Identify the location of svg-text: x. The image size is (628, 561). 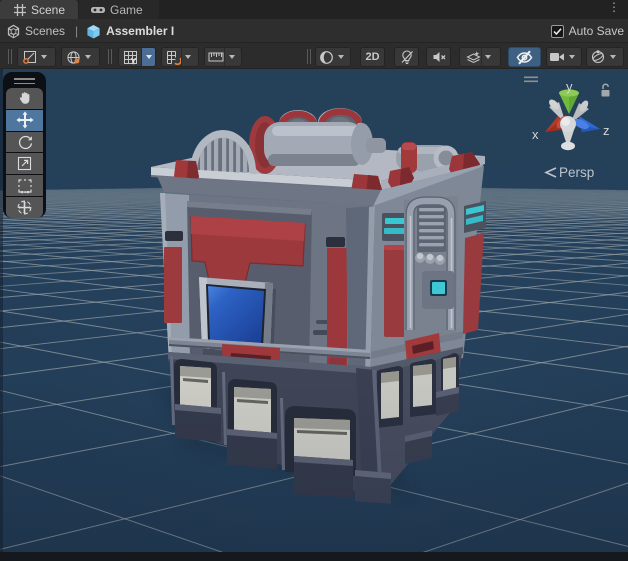
(535, 134).